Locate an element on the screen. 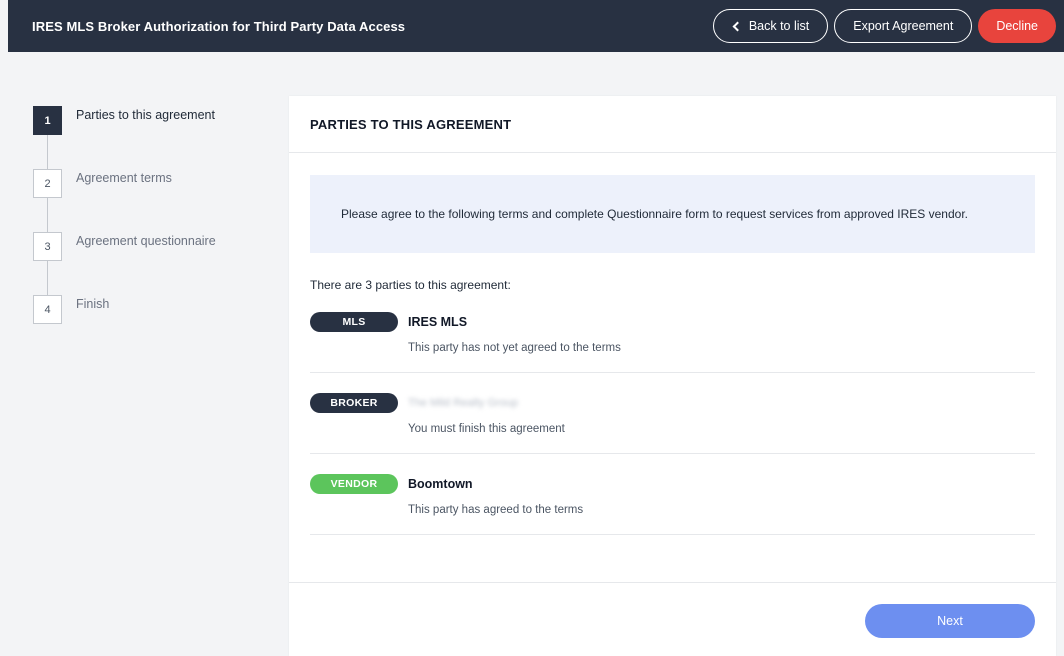 The height and width of the screenshot is (656, 1064). step-number: 3 is located at coordinates (47, 246).